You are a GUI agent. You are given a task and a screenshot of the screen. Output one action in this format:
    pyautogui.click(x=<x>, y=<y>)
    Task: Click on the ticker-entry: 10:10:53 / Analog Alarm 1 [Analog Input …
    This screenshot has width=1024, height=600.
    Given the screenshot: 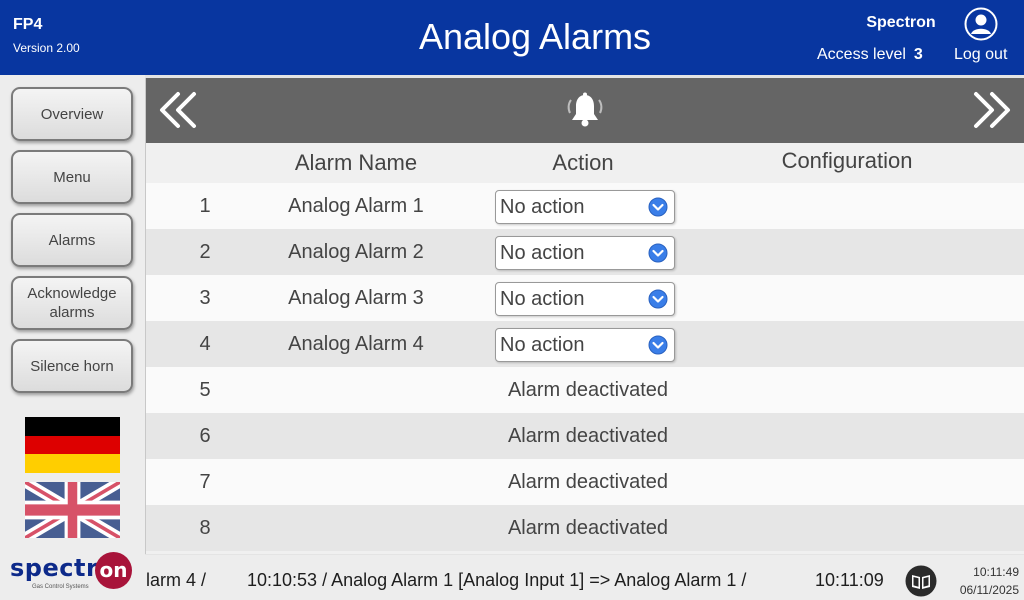 What is the action you would take?
    pyautogui.click(x=497, y=580)
    